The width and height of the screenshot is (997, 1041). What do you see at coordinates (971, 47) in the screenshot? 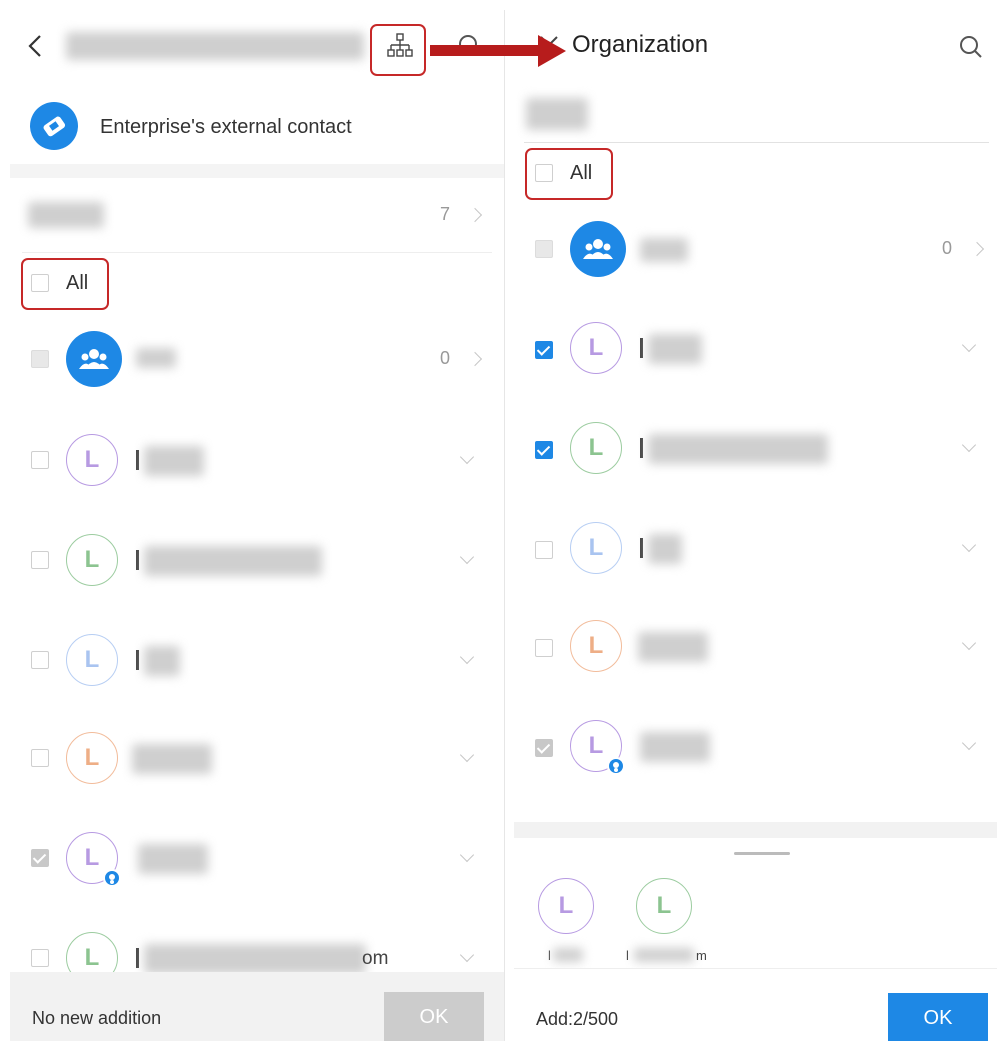
I see `search-icon` at bounding box center [971, 47].